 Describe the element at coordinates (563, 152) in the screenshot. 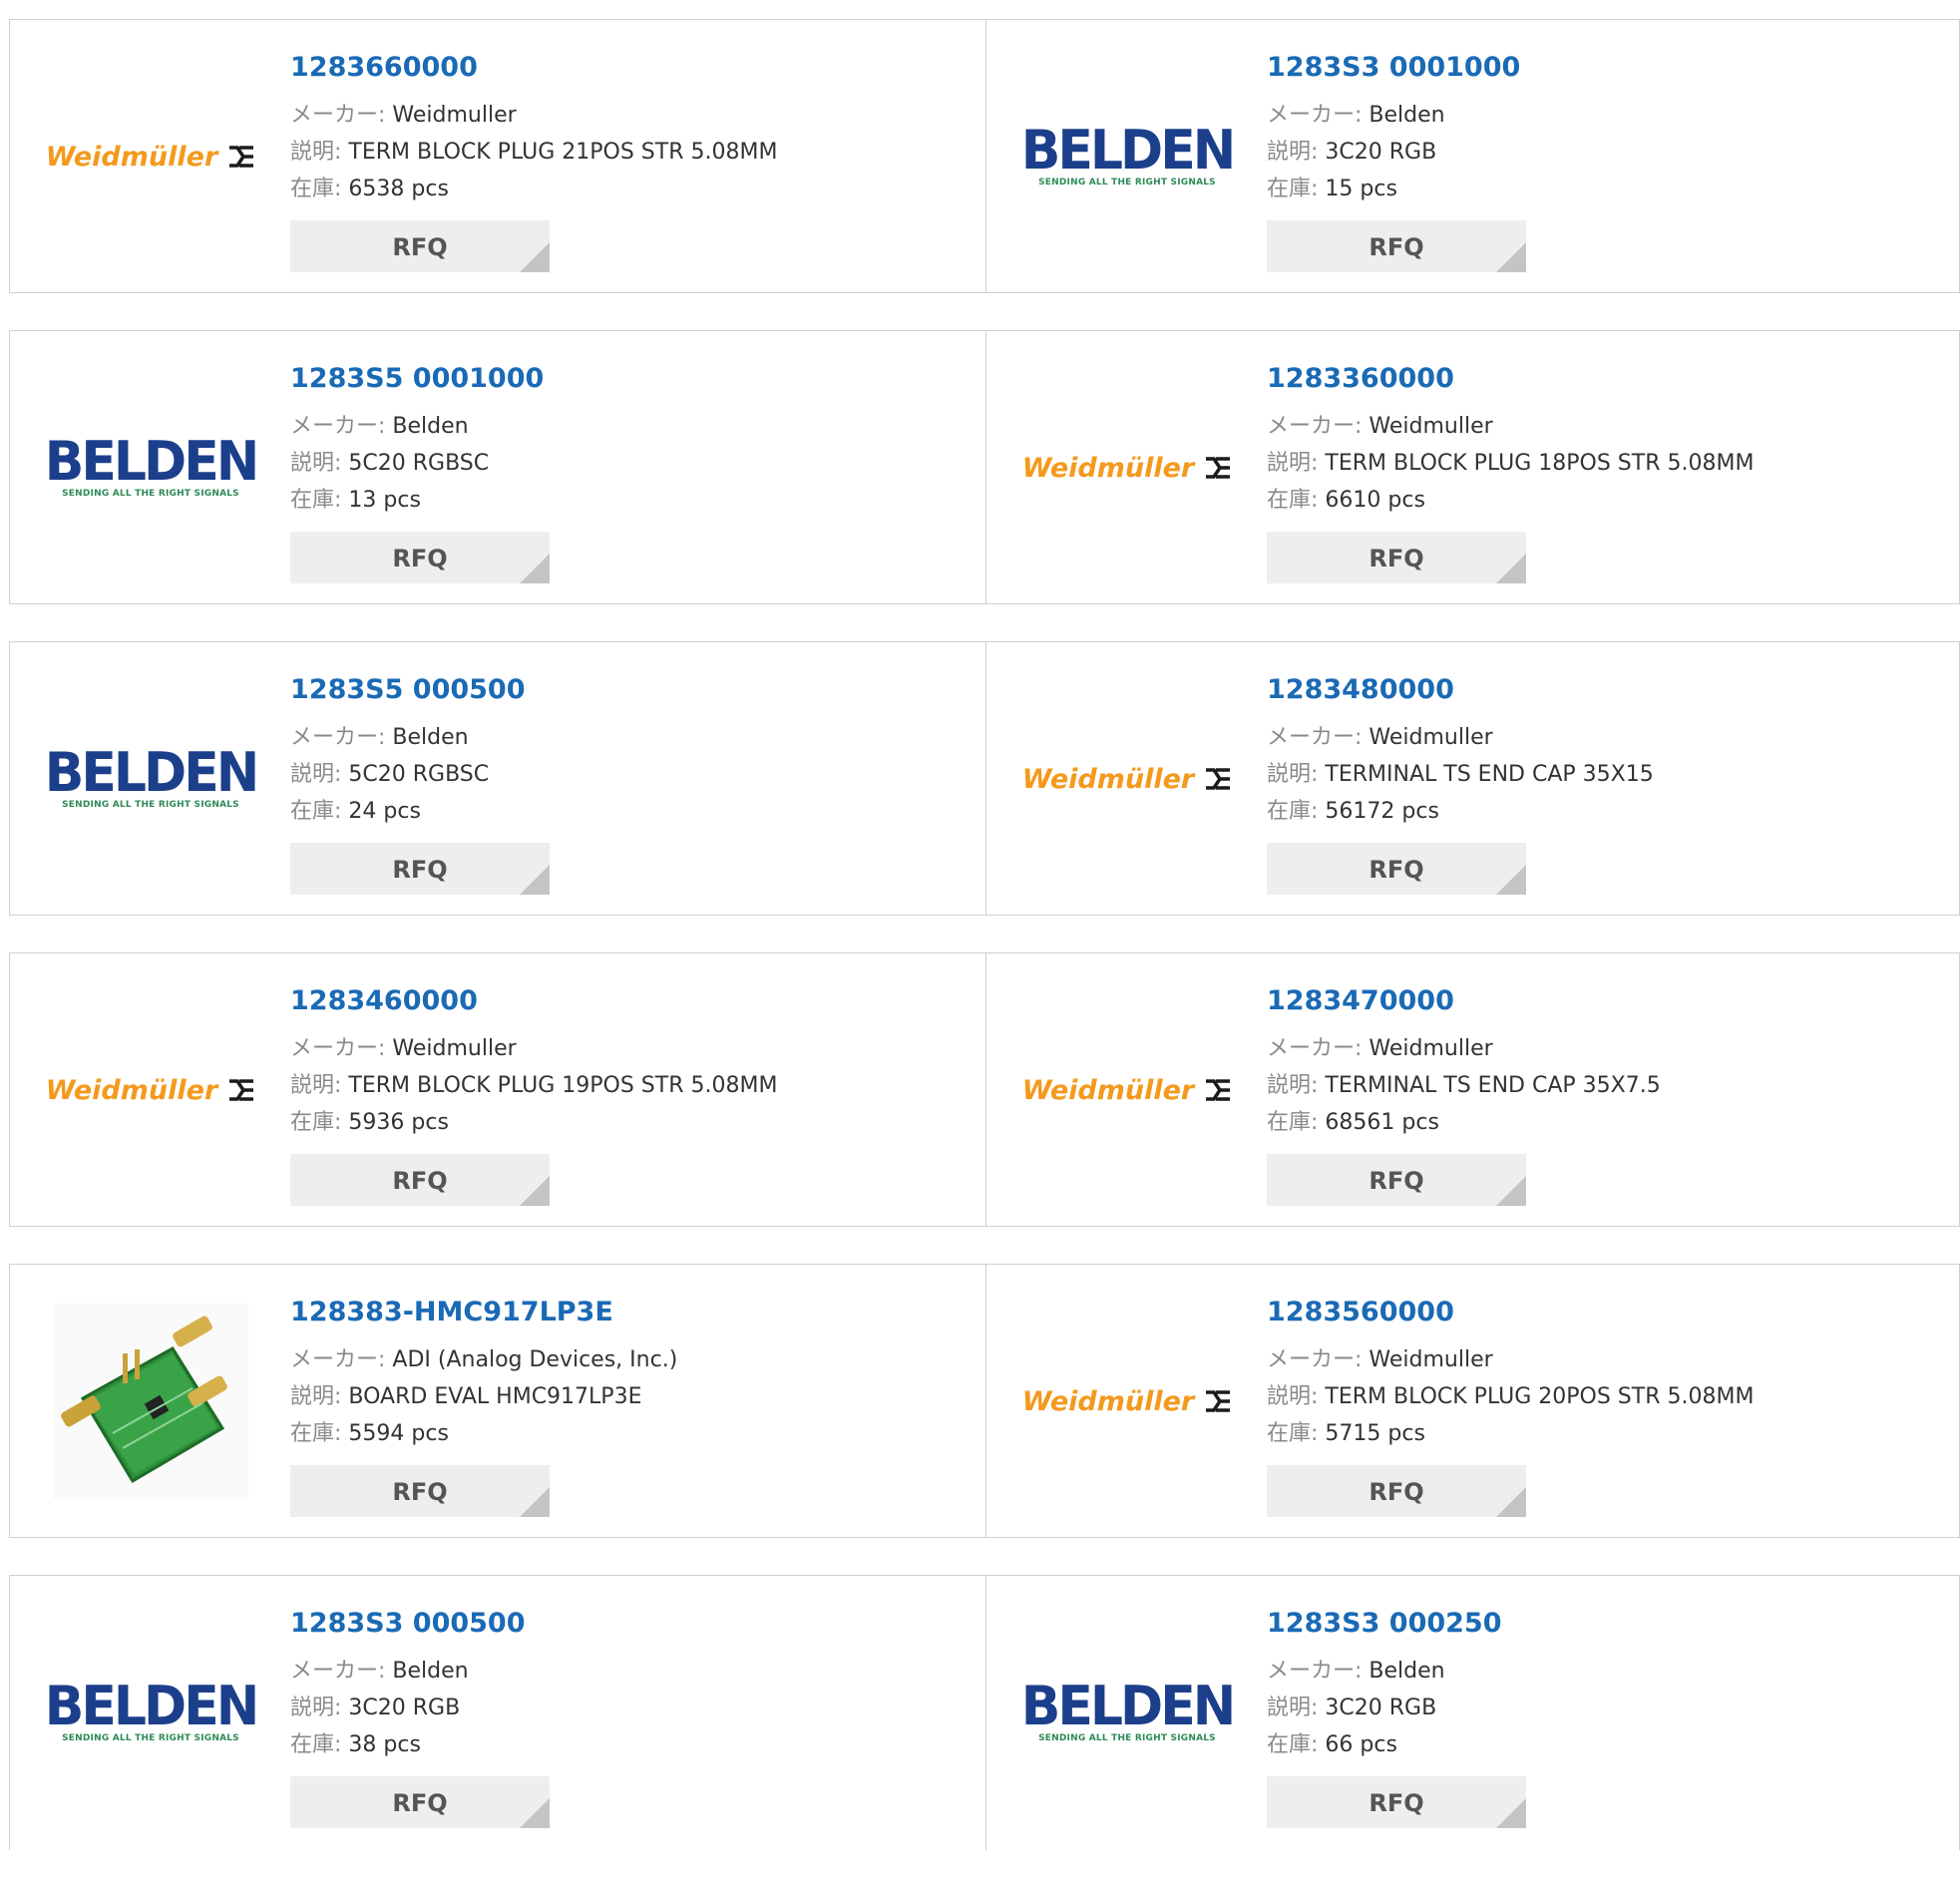

I see `description-value: TERM BLOCK PLUG 21POS STR 5.08MM` at that location.